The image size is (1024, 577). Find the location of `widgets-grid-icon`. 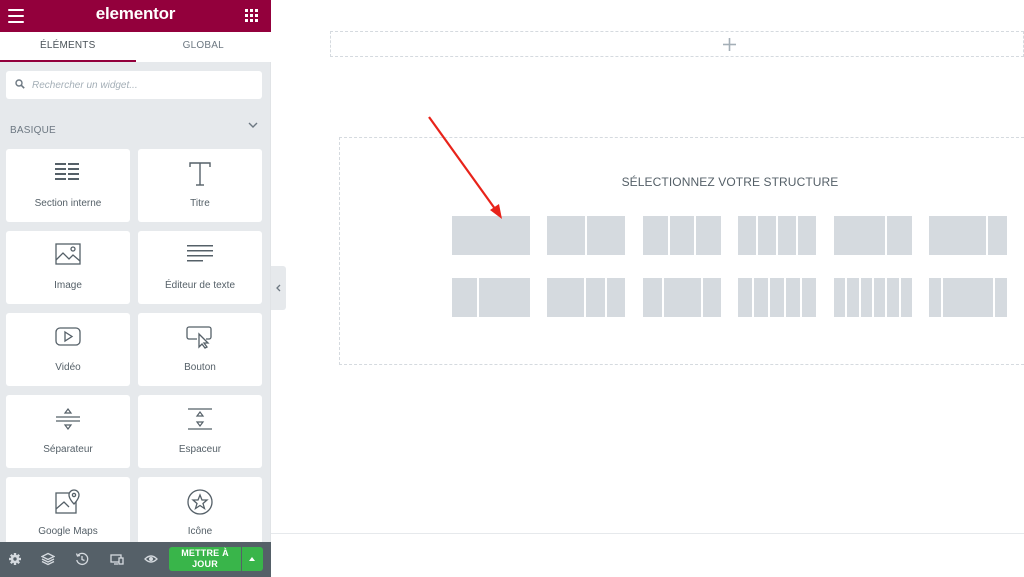

widgets-grid-icon is located at coordinates (251, 15).